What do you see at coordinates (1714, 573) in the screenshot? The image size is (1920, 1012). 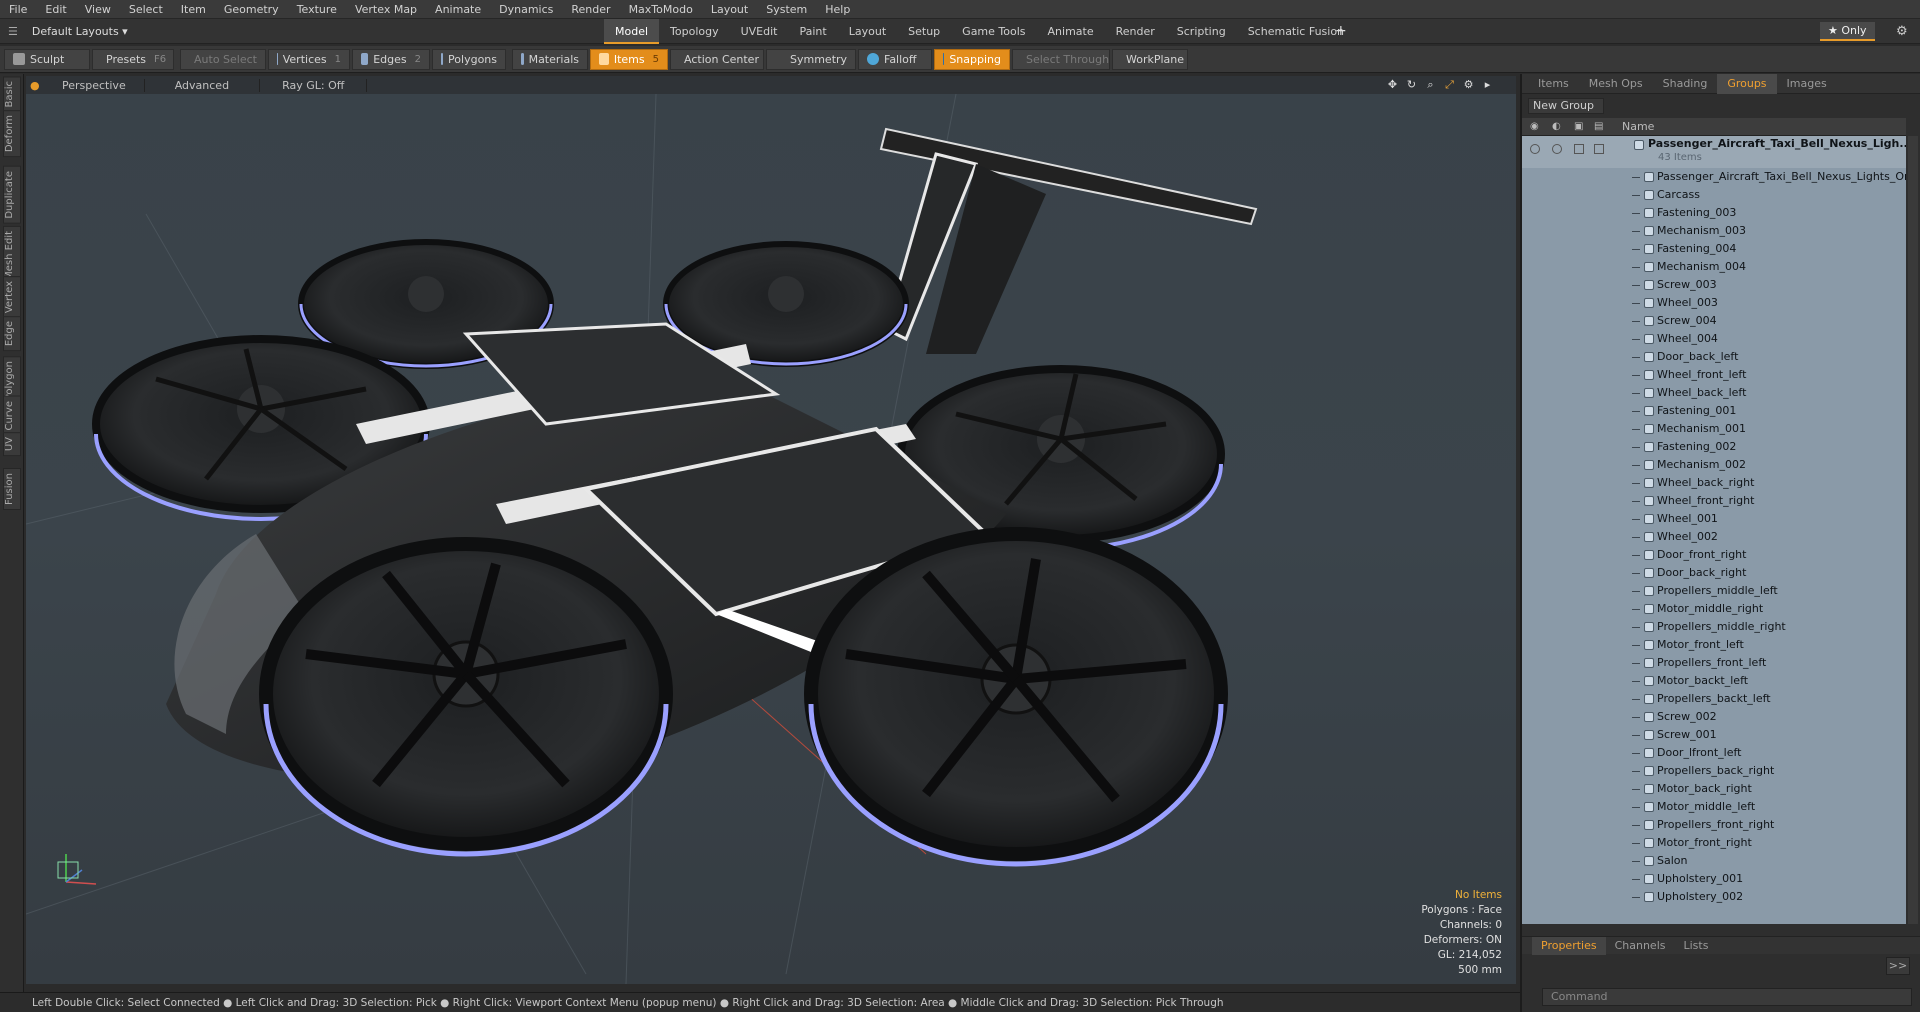 I see `group-item-row: Door_back_right` at bounding box center [1714, 573].